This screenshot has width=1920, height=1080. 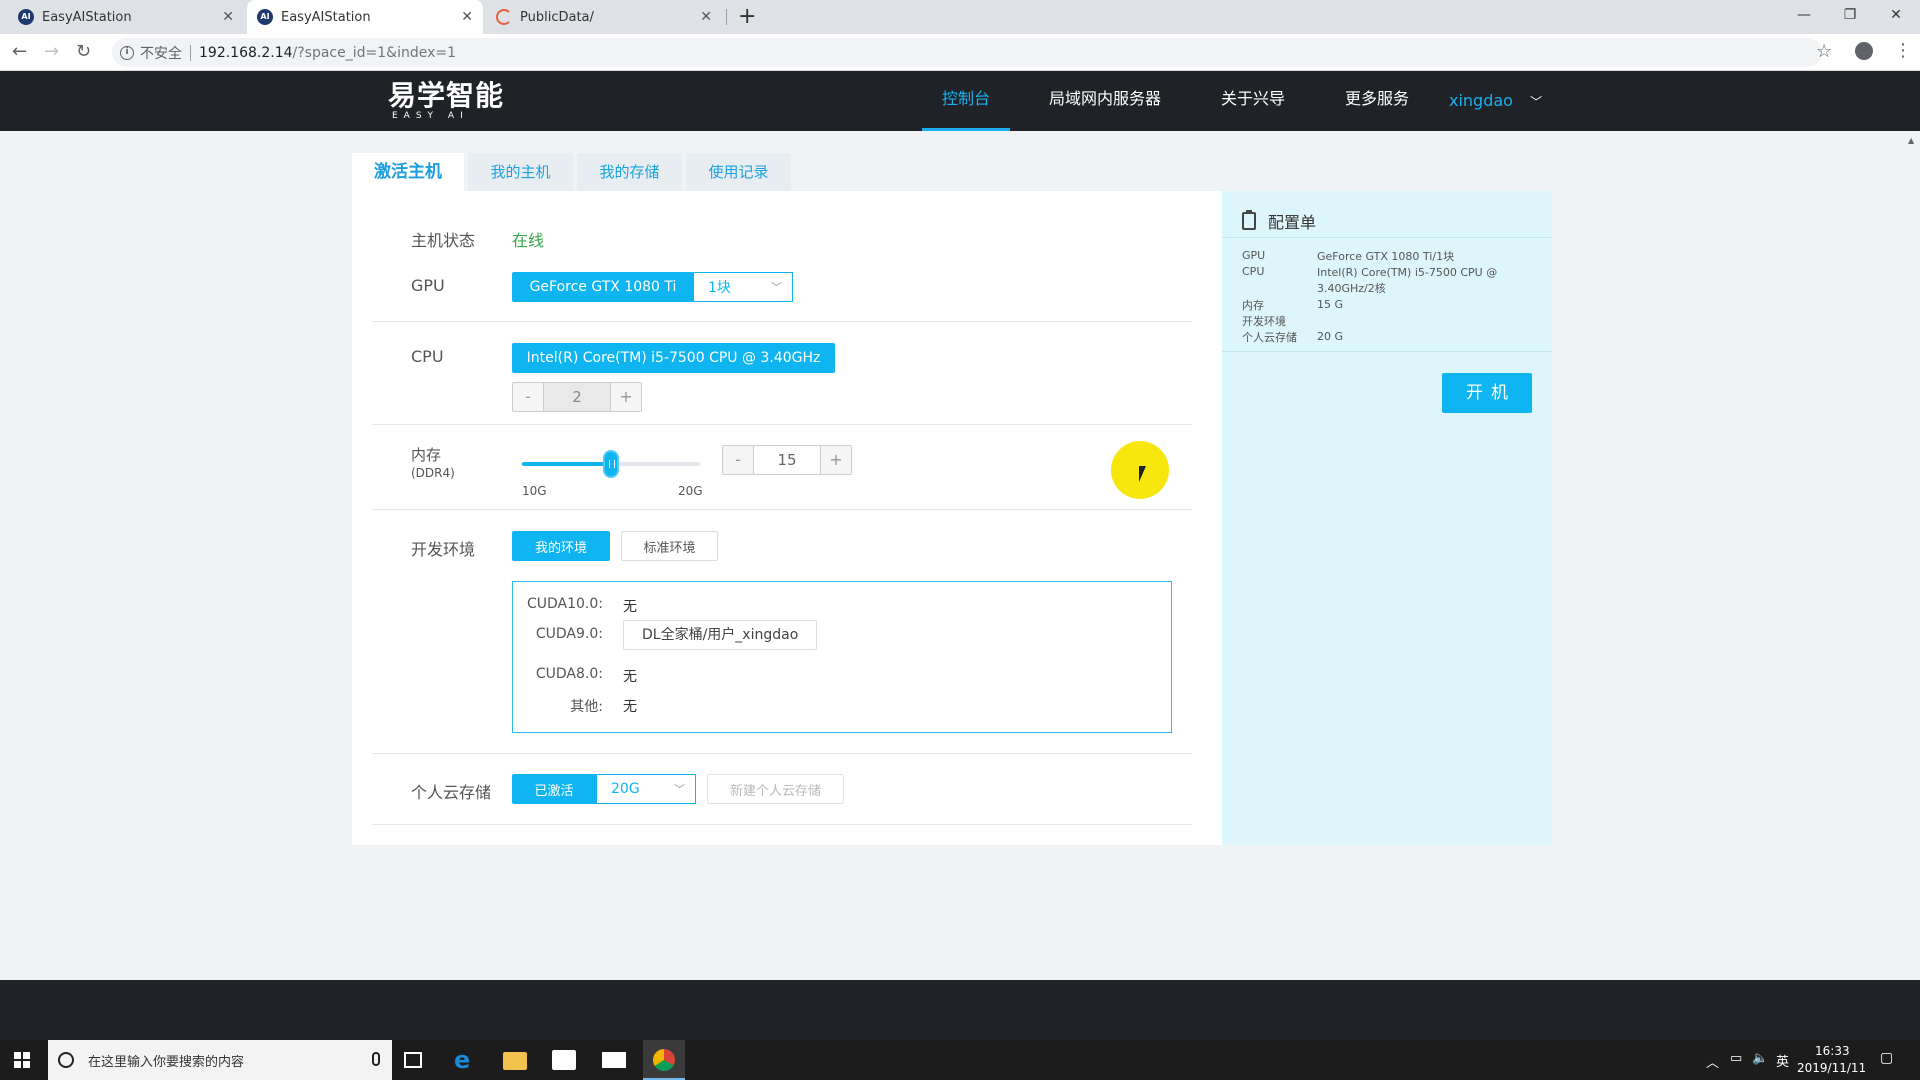 What do you see at coordinates (966, 101) in the screenshot?
I see `nav-console: 控制台` at bounding box center [966, 101].